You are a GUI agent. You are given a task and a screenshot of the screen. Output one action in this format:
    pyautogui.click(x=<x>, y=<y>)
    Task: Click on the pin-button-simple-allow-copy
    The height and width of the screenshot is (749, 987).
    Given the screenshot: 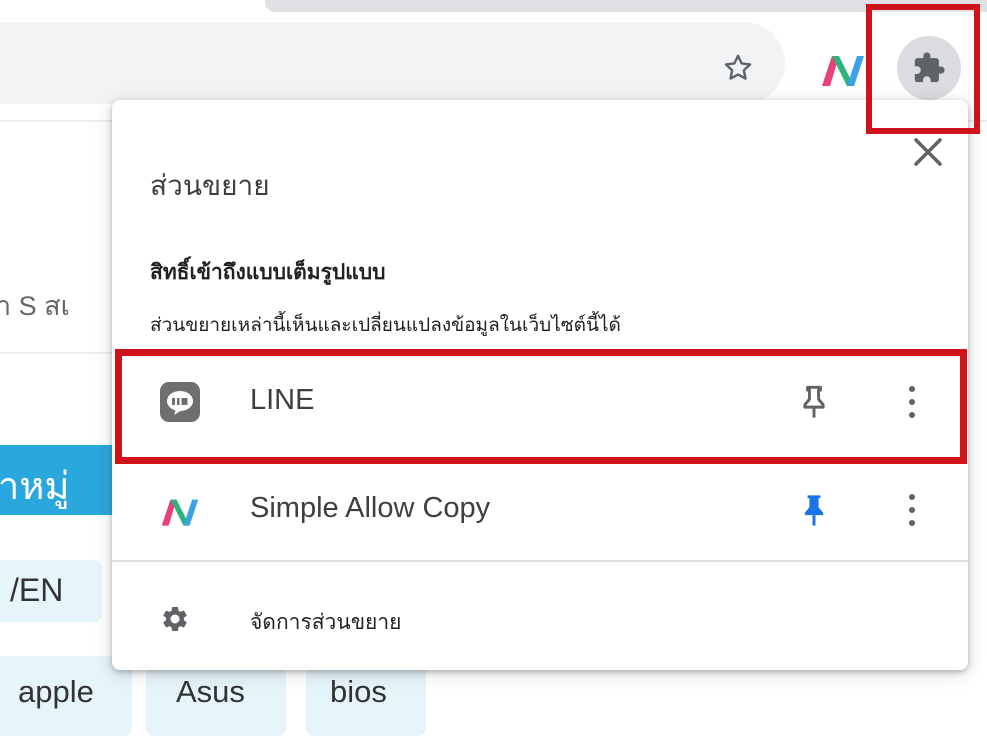 What is the action you would take?
    pyautogui.click(x=814, y=510)
    